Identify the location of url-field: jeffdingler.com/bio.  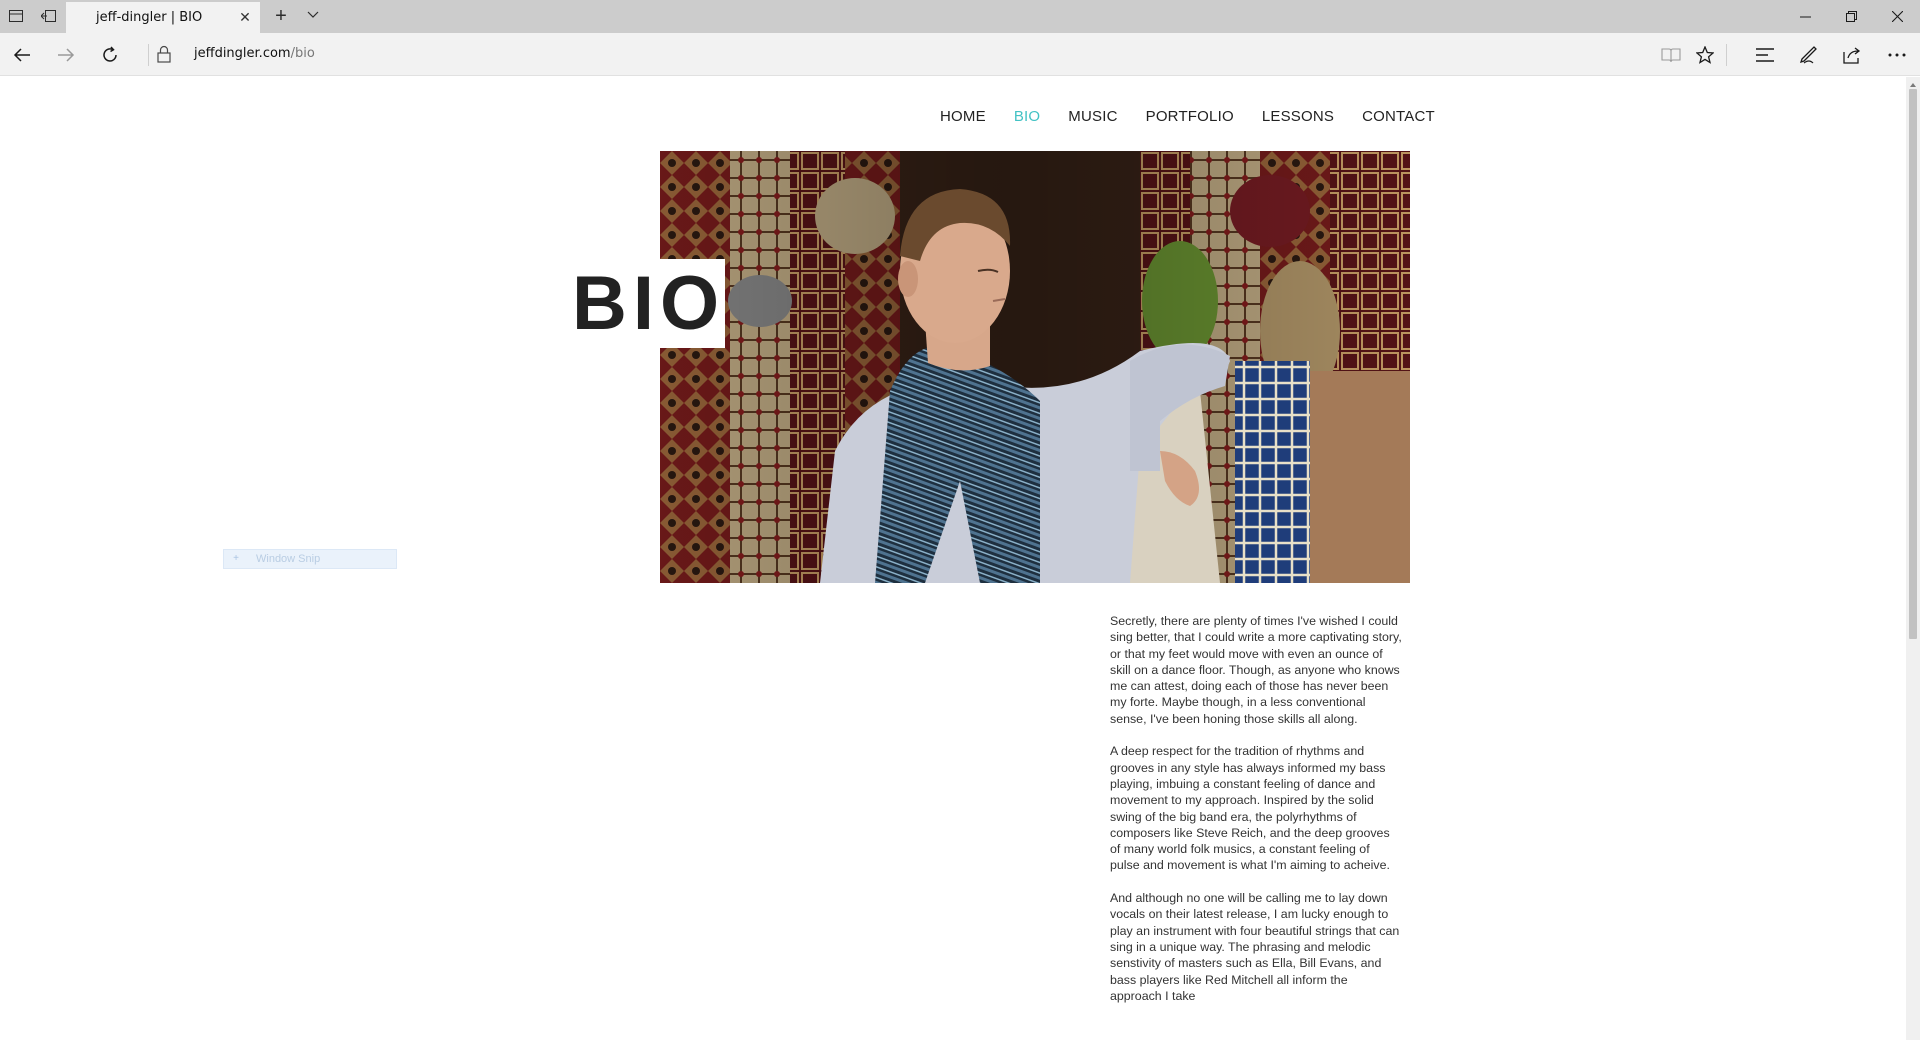
(254, 53).